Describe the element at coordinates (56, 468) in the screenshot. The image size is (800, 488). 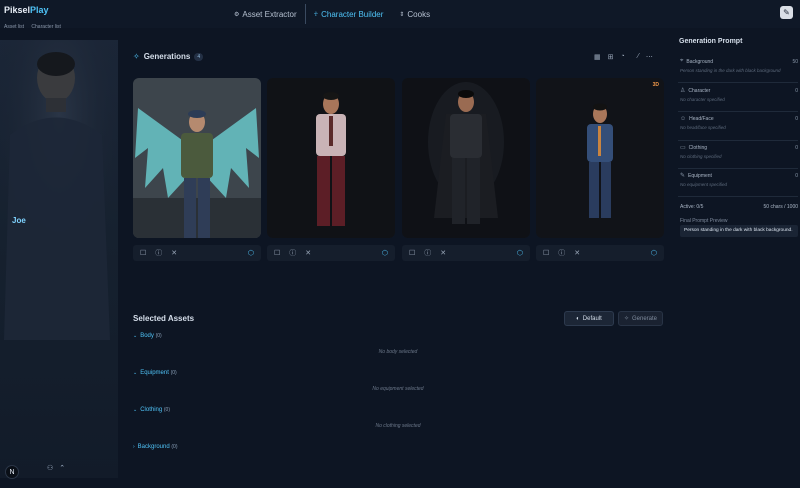
I see `panel-controls: ⚇ ⌃` at that location.